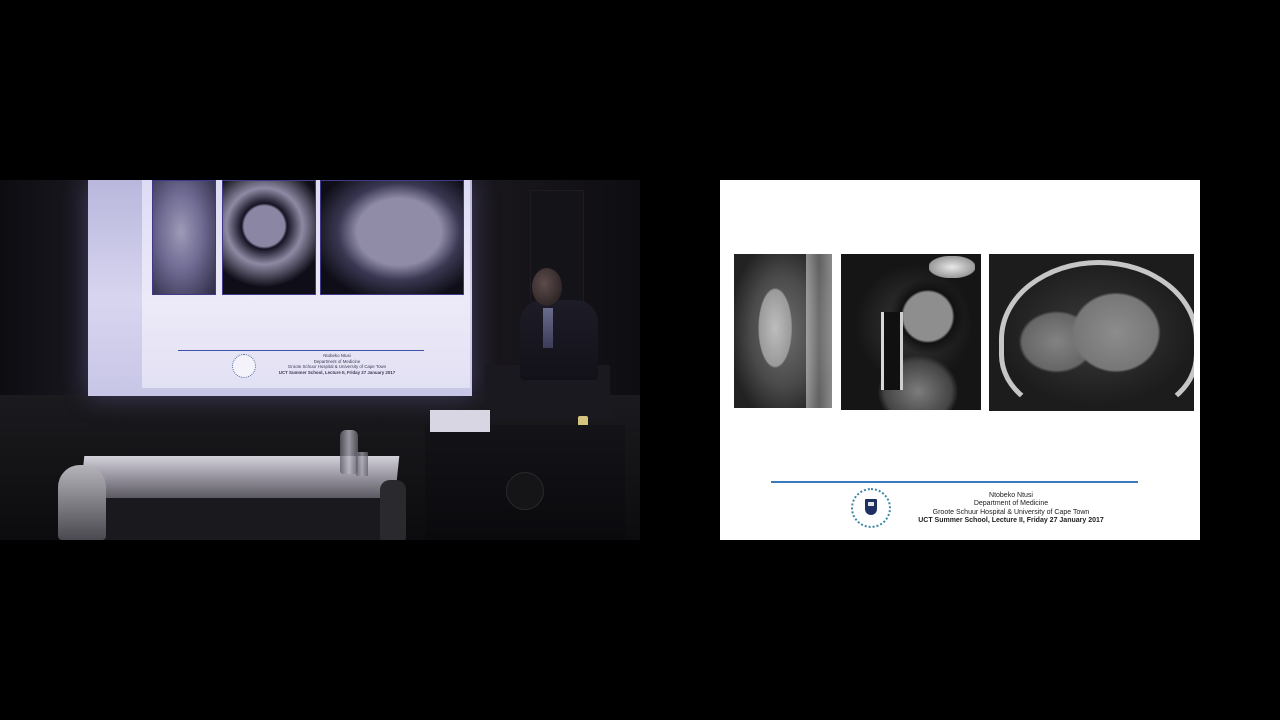 The height and width of the screenshot is (720, 1280). I want to click on mri-image-long-axis, so click(783, 331).